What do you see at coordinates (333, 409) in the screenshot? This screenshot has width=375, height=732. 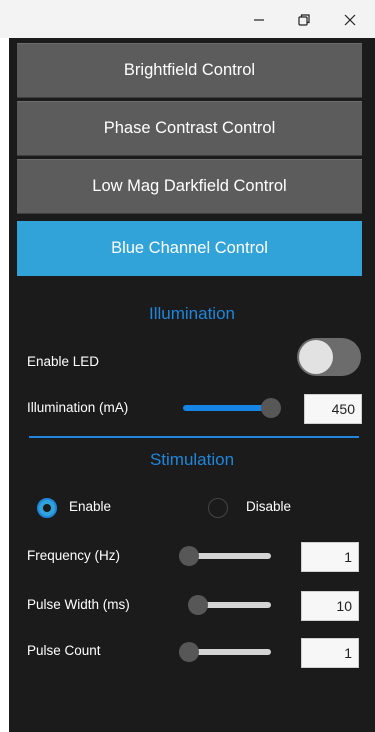 I see `illumination-value-input: 450` at bounding box center [333, 409].